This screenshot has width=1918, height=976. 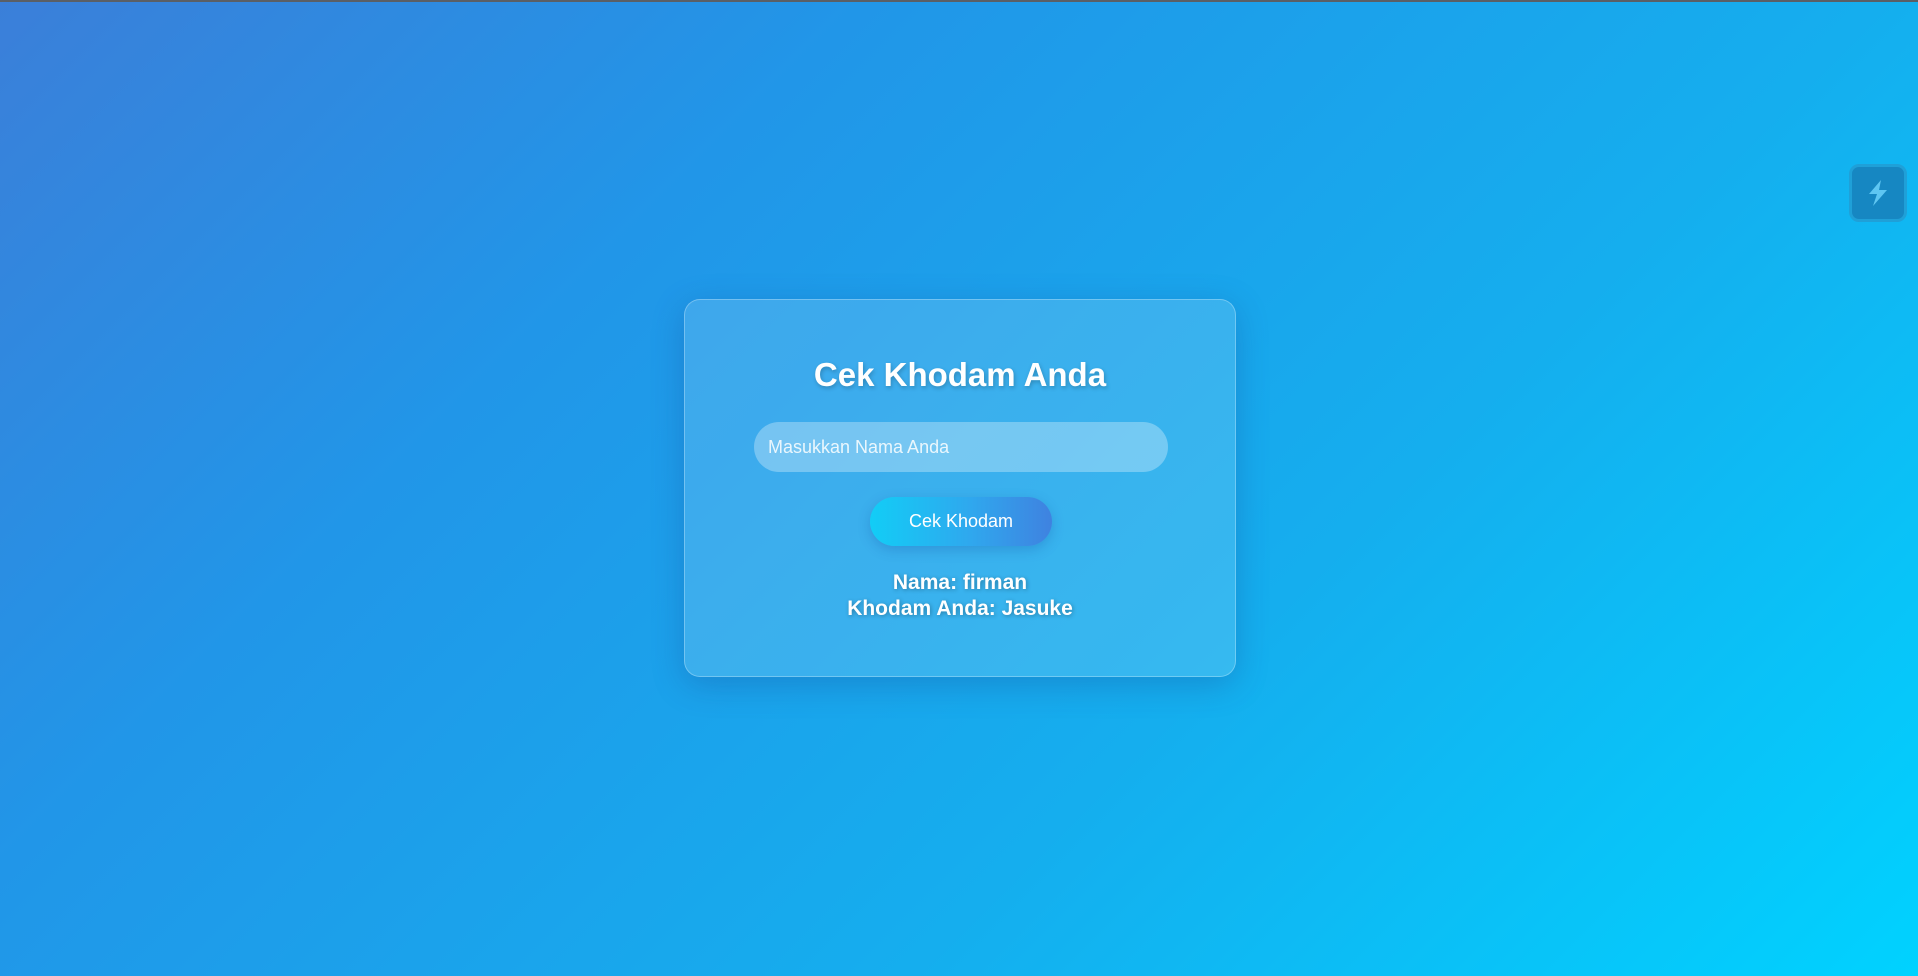 What do you see at coordinates (960, 374) in the screenshot?
I see `page-title: Cek Khodam Anda` at bounding box center [960, 374].